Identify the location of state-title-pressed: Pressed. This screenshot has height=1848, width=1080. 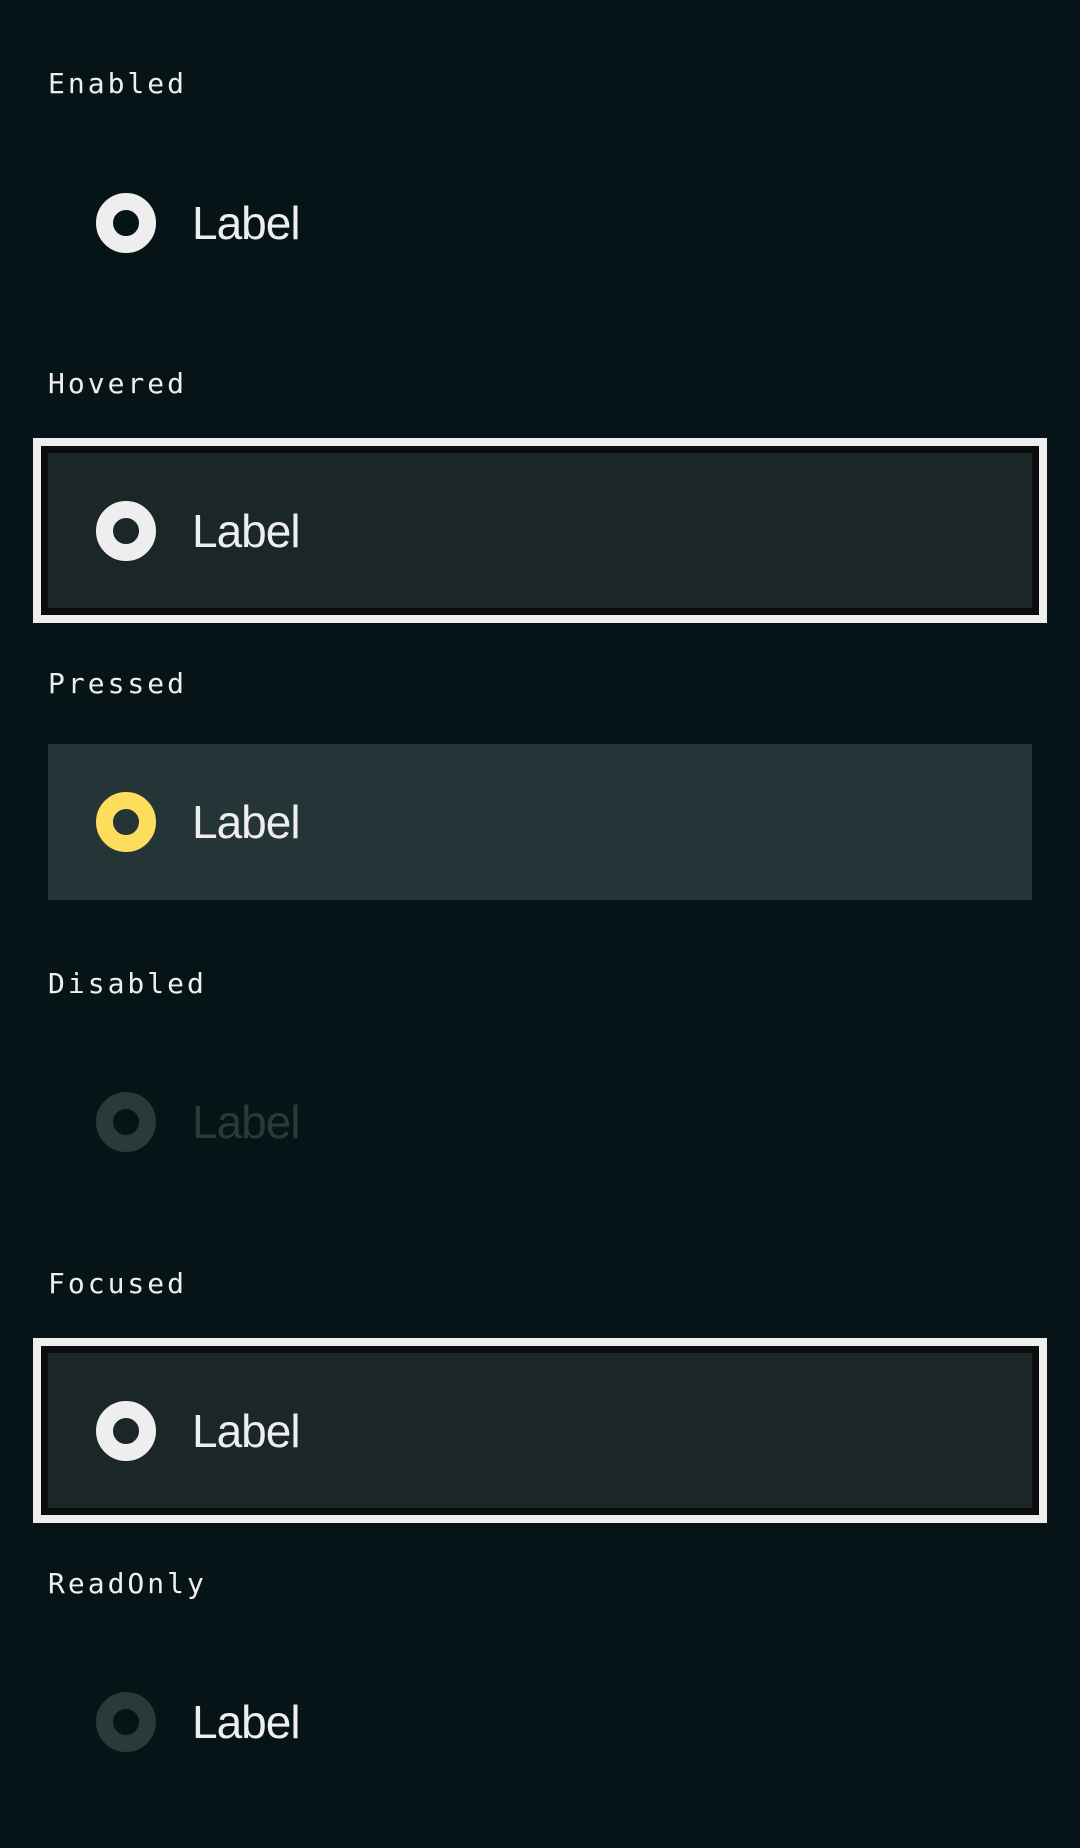
(118, 683).